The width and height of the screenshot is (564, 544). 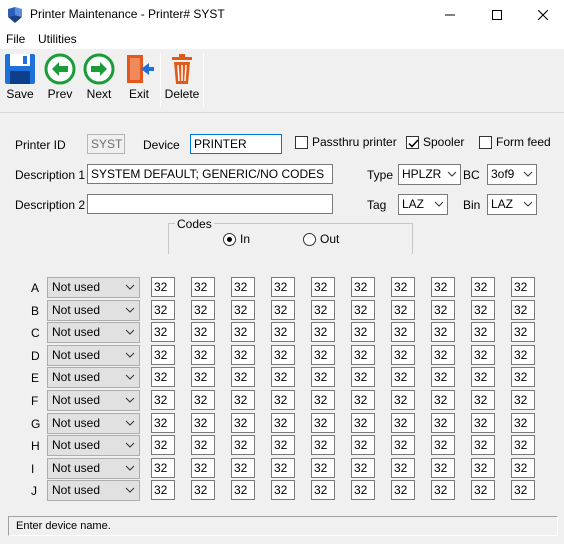 I want to click on form-feed-checkbox-box, so click(x=485, y=142).